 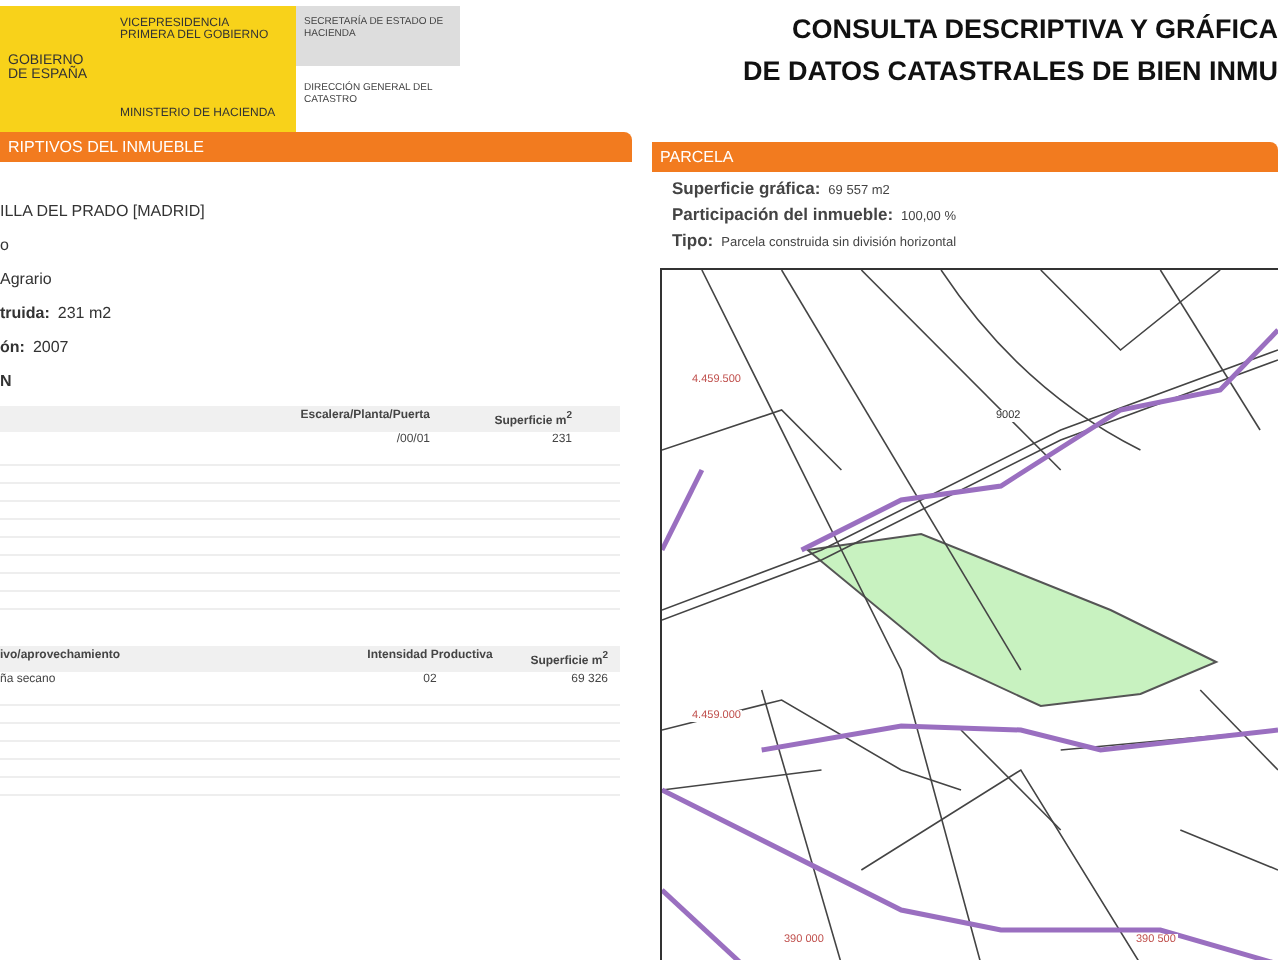 I want to click on field-value: 231 m2, so click(x=84, y=313).